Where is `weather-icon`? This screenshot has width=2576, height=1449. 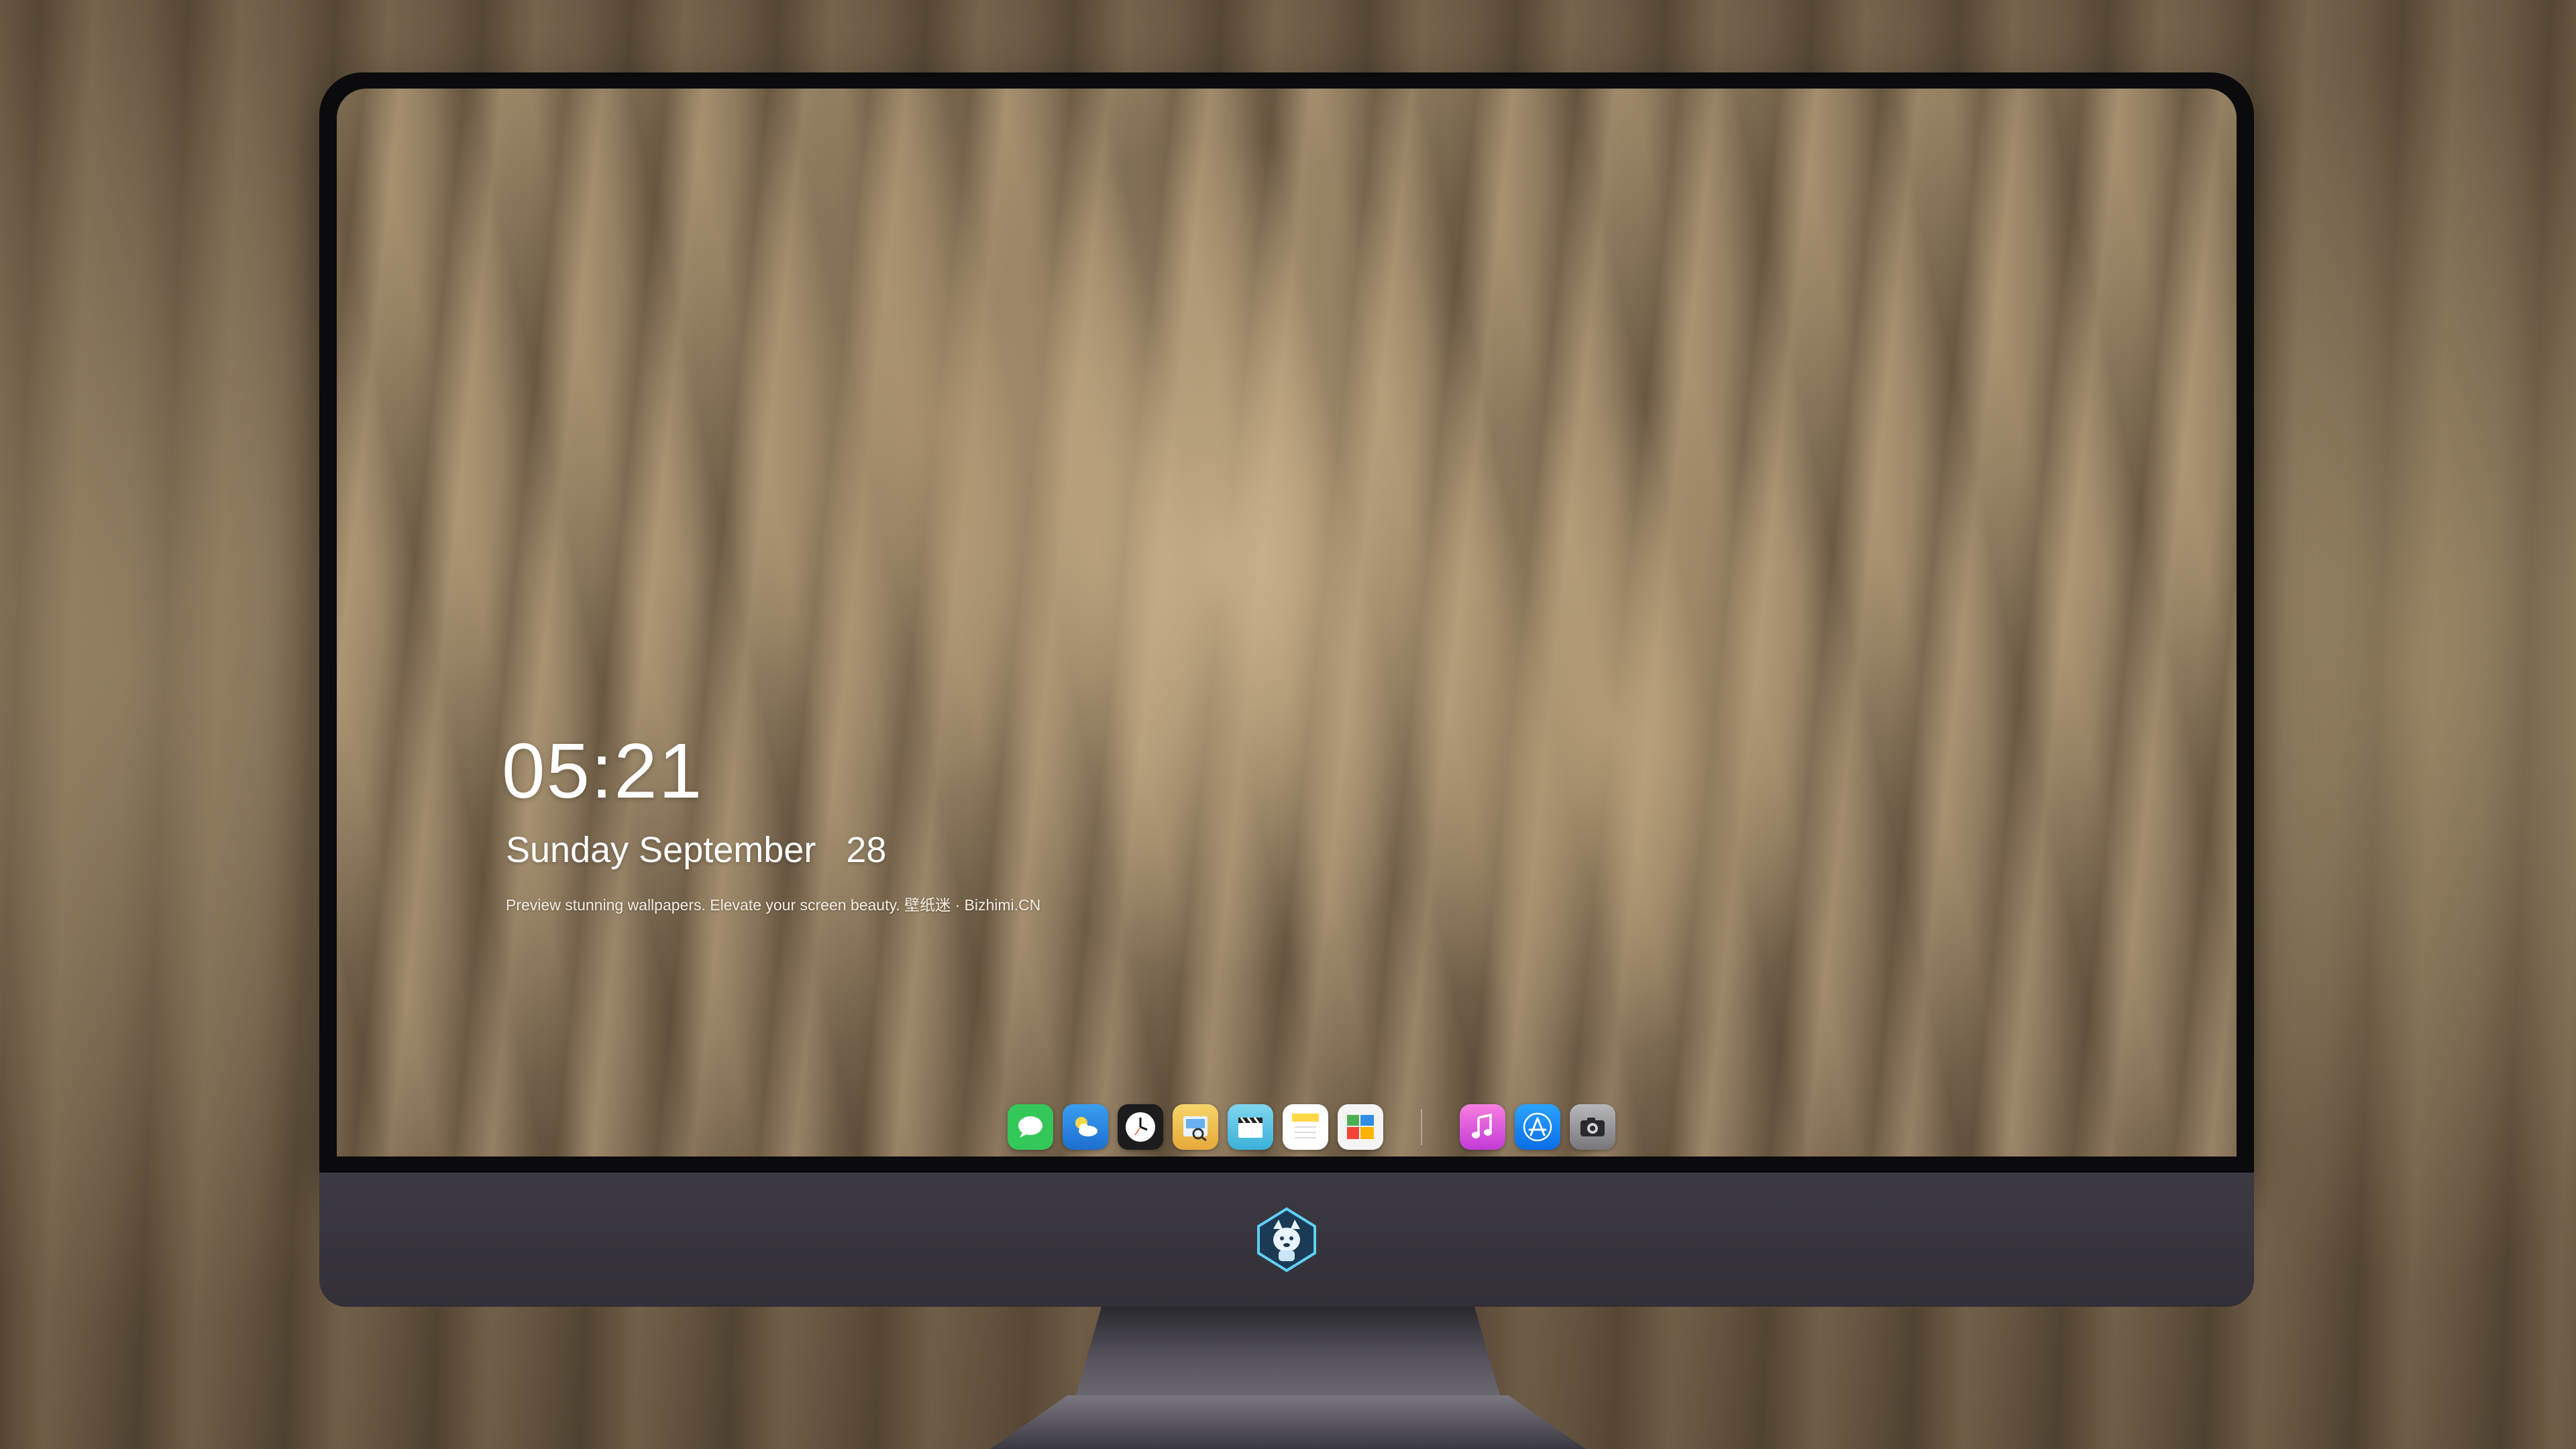
weather-icon is located at coordinates (1086, 1126).